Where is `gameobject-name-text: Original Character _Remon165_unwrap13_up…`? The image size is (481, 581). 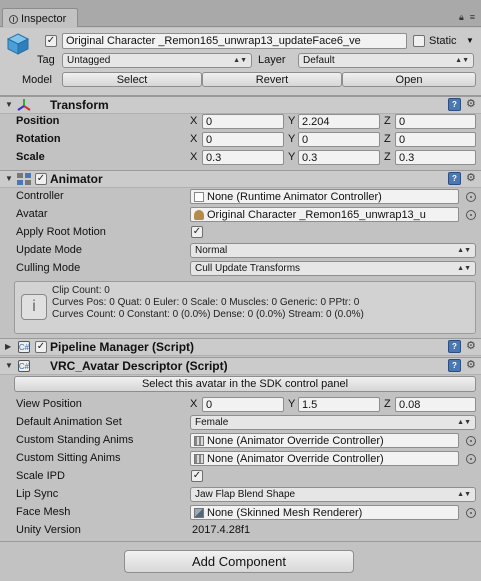 gameobject-name-text: Original Character _Remon165_unwrap13_up… is located at coordinates (213, 41).